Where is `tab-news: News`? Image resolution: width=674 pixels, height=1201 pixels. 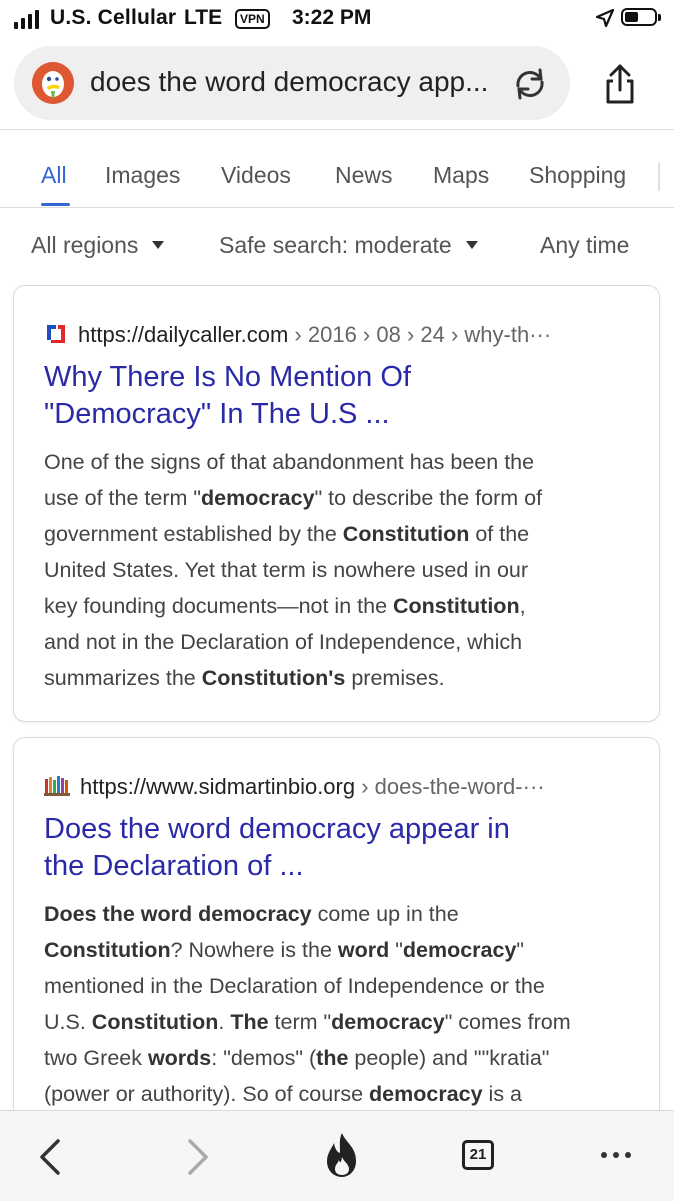
tab-news: News is located at coordinates (364, 175).